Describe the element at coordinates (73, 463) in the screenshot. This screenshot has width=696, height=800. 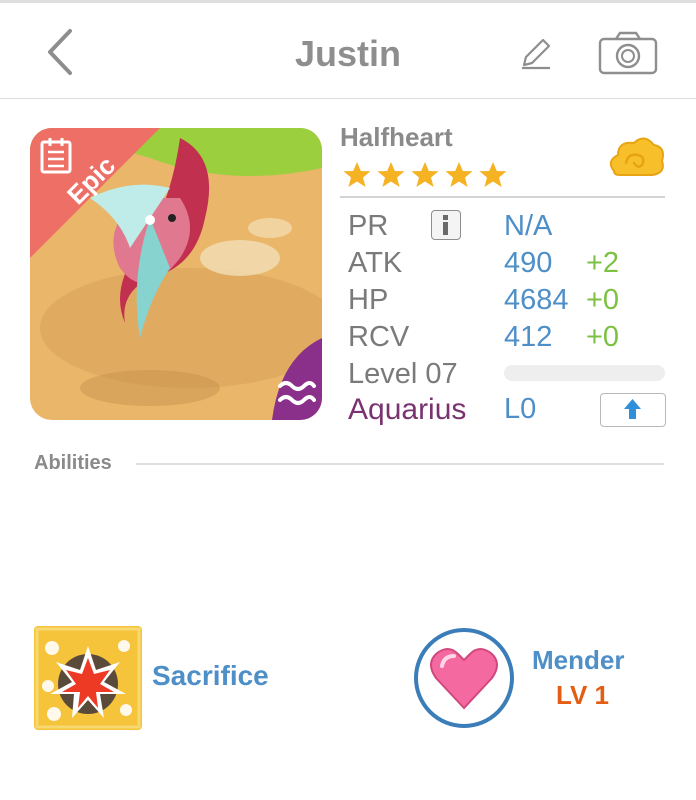
I see `abilities-heading: Abilities` at that location.